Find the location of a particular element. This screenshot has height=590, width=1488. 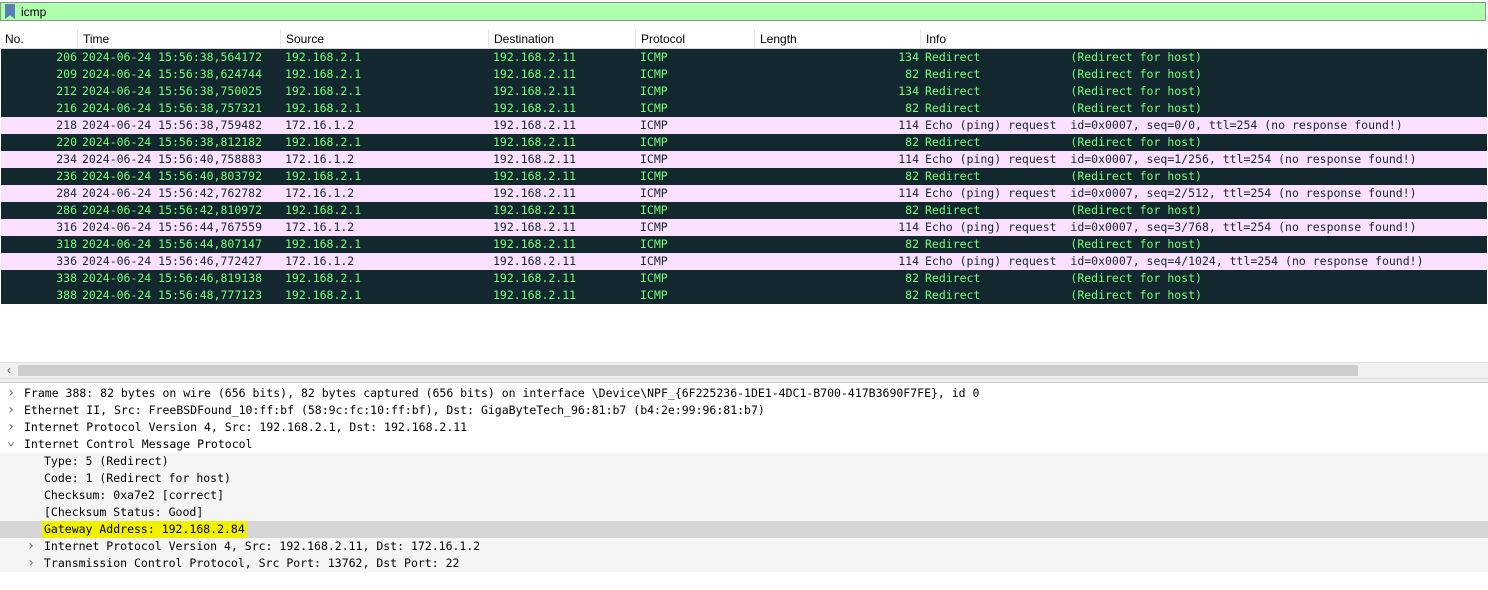

tree-item: [Checksum Status: Good] is located at coordinates (744, 512).